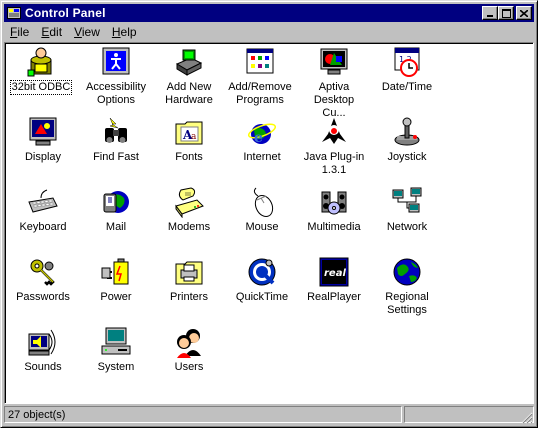 This screenshot has width=538, height=428. What do you see at coordinates (262, 272) in the screenshot?
I see `quicktime-icon` at bounding box center [262, 272].